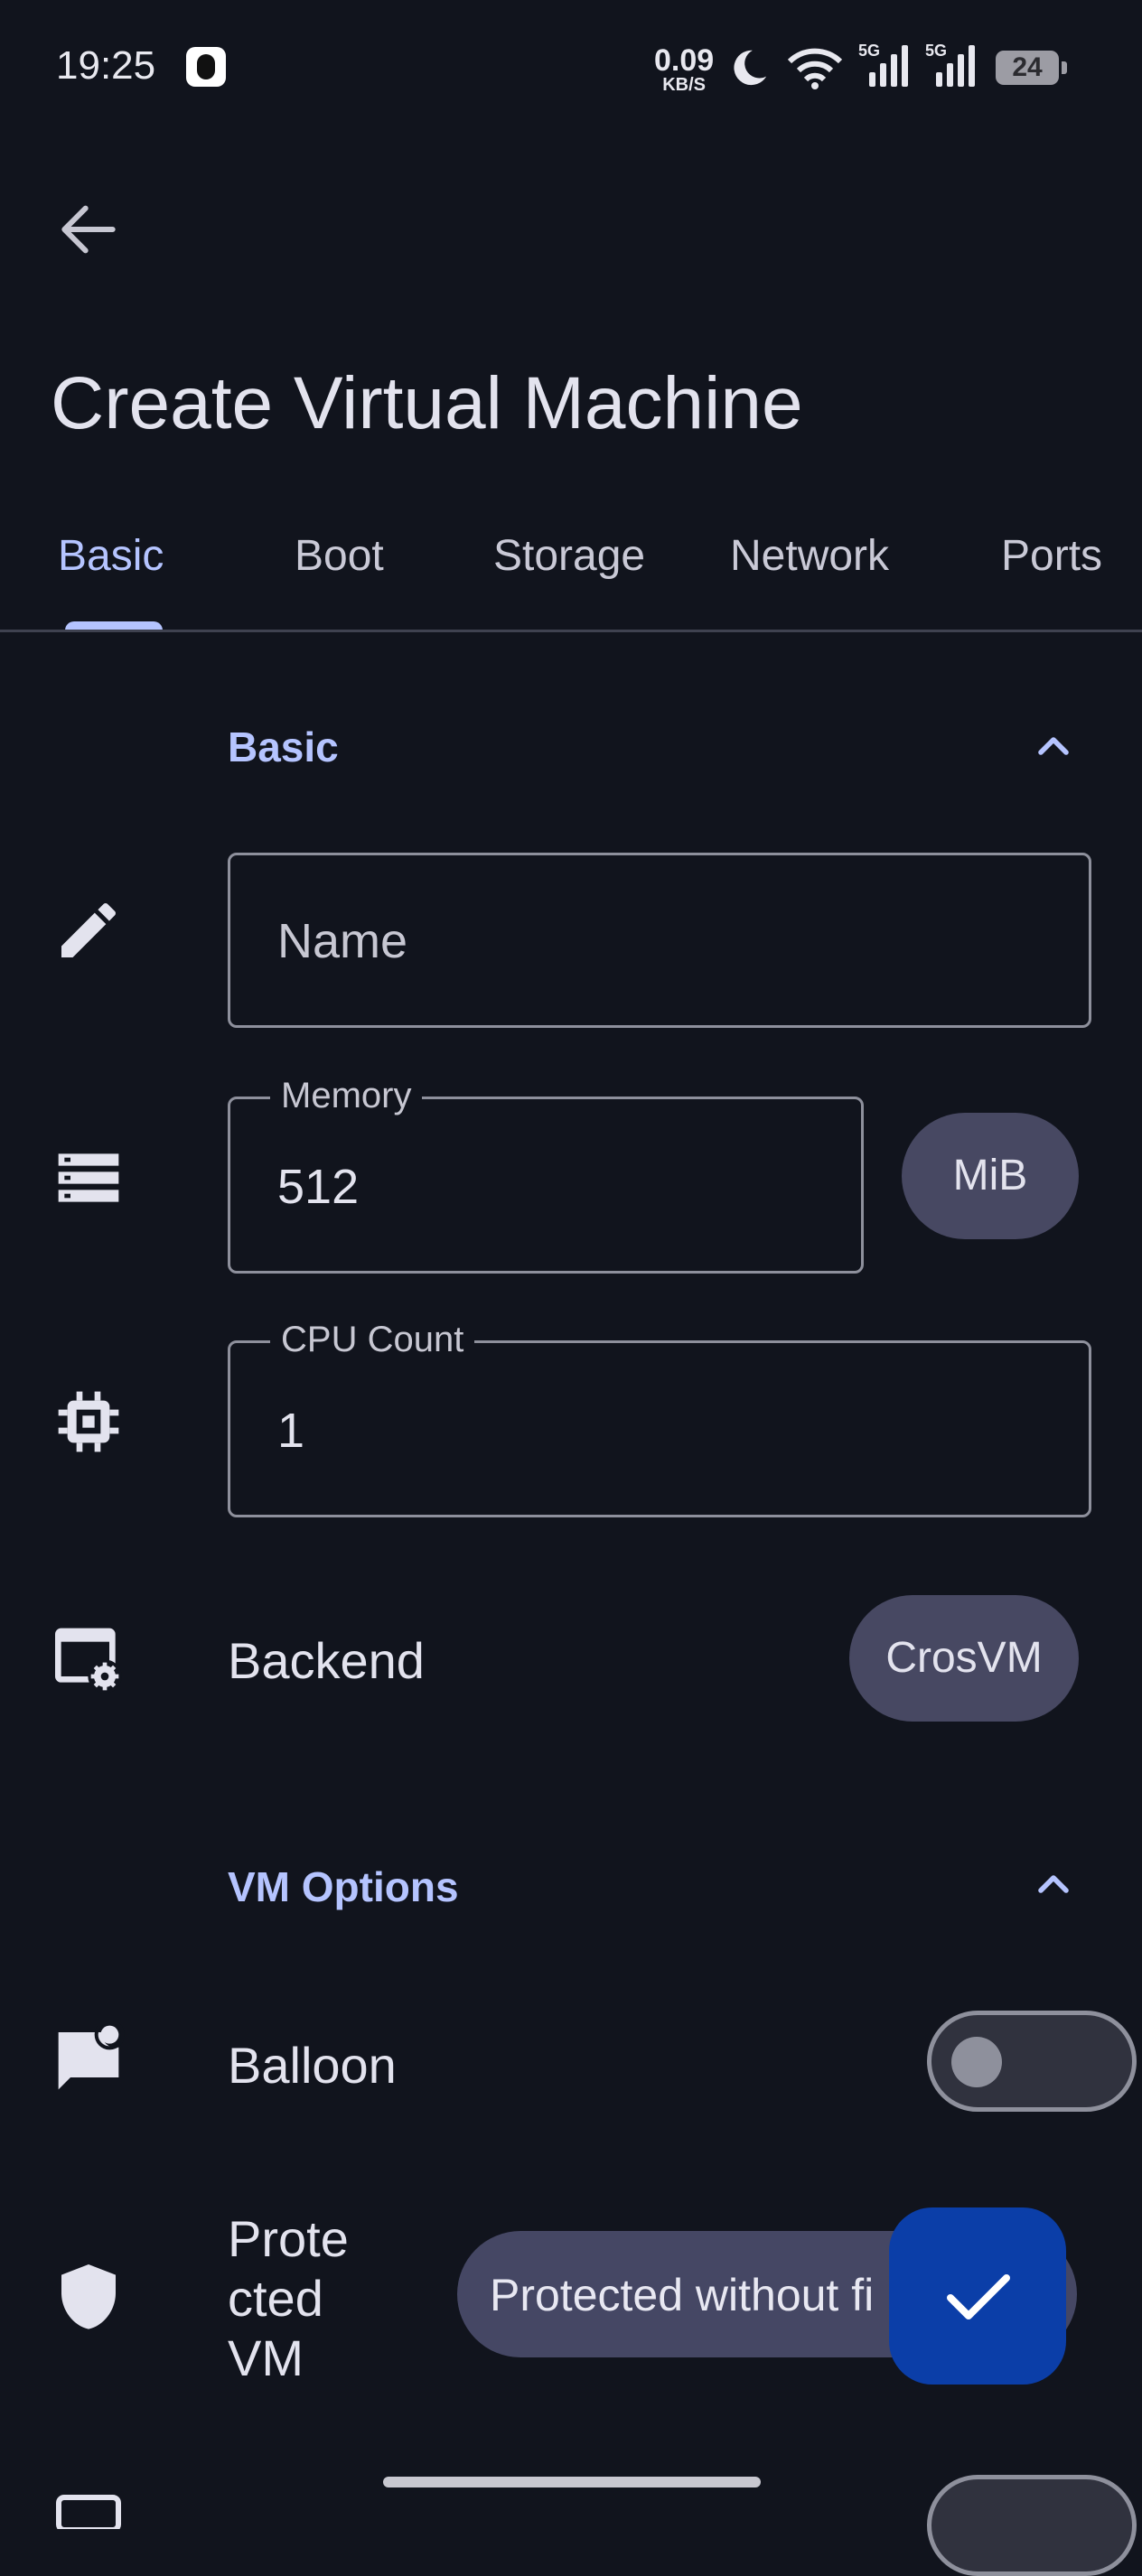  Describe the element at coordinates (326, 1660) in the screenshot. I see `backend-label: Backend` at that location.